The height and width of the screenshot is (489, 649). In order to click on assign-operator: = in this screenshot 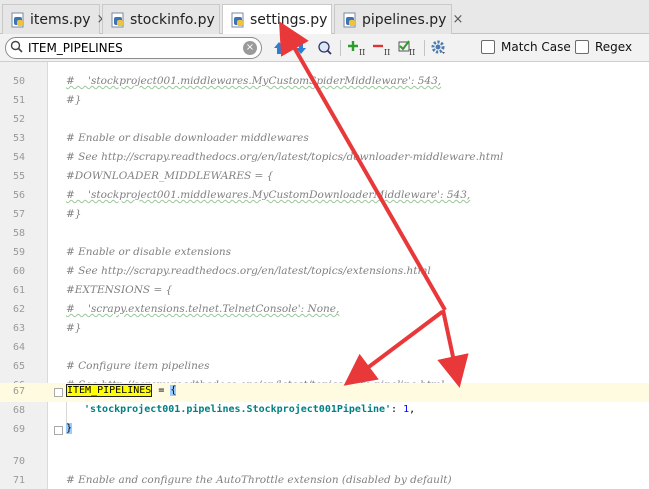, I will do `click(161, 390)`.